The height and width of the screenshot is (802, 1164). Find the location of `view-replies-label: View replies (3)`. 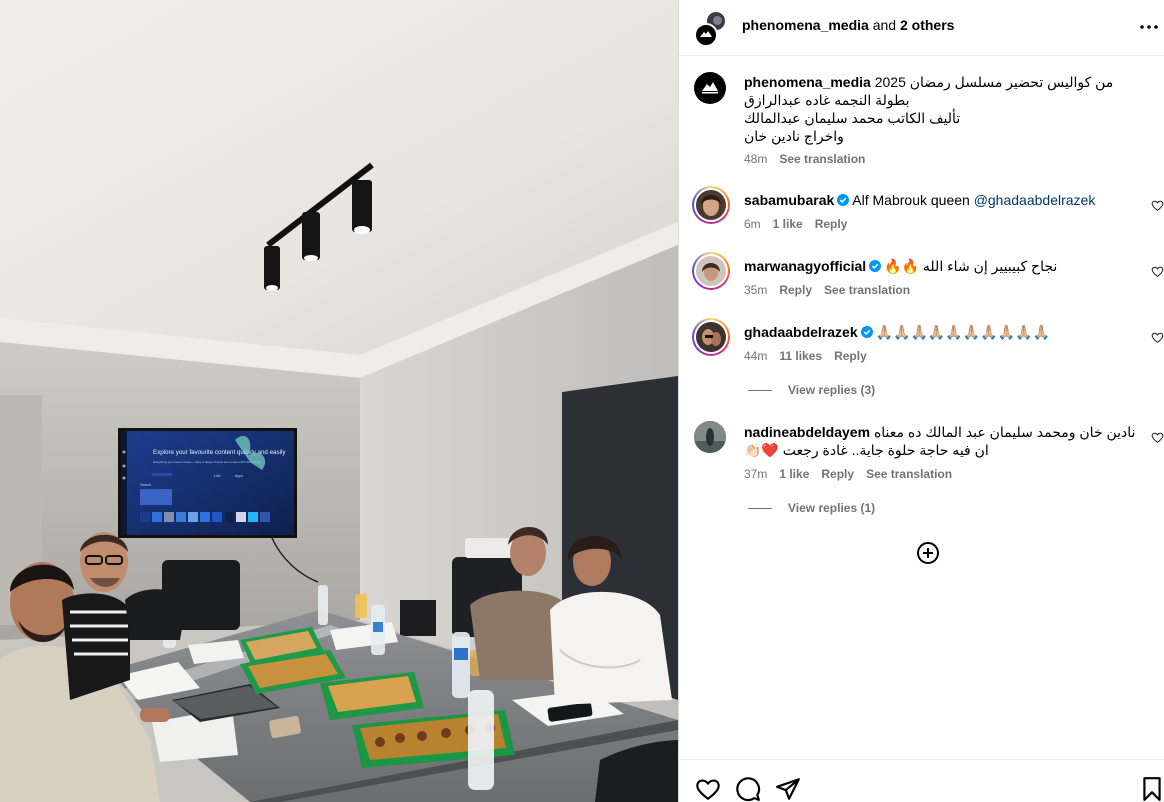

view-replies-label: View replies (3) is located at coordinates (832, 390).